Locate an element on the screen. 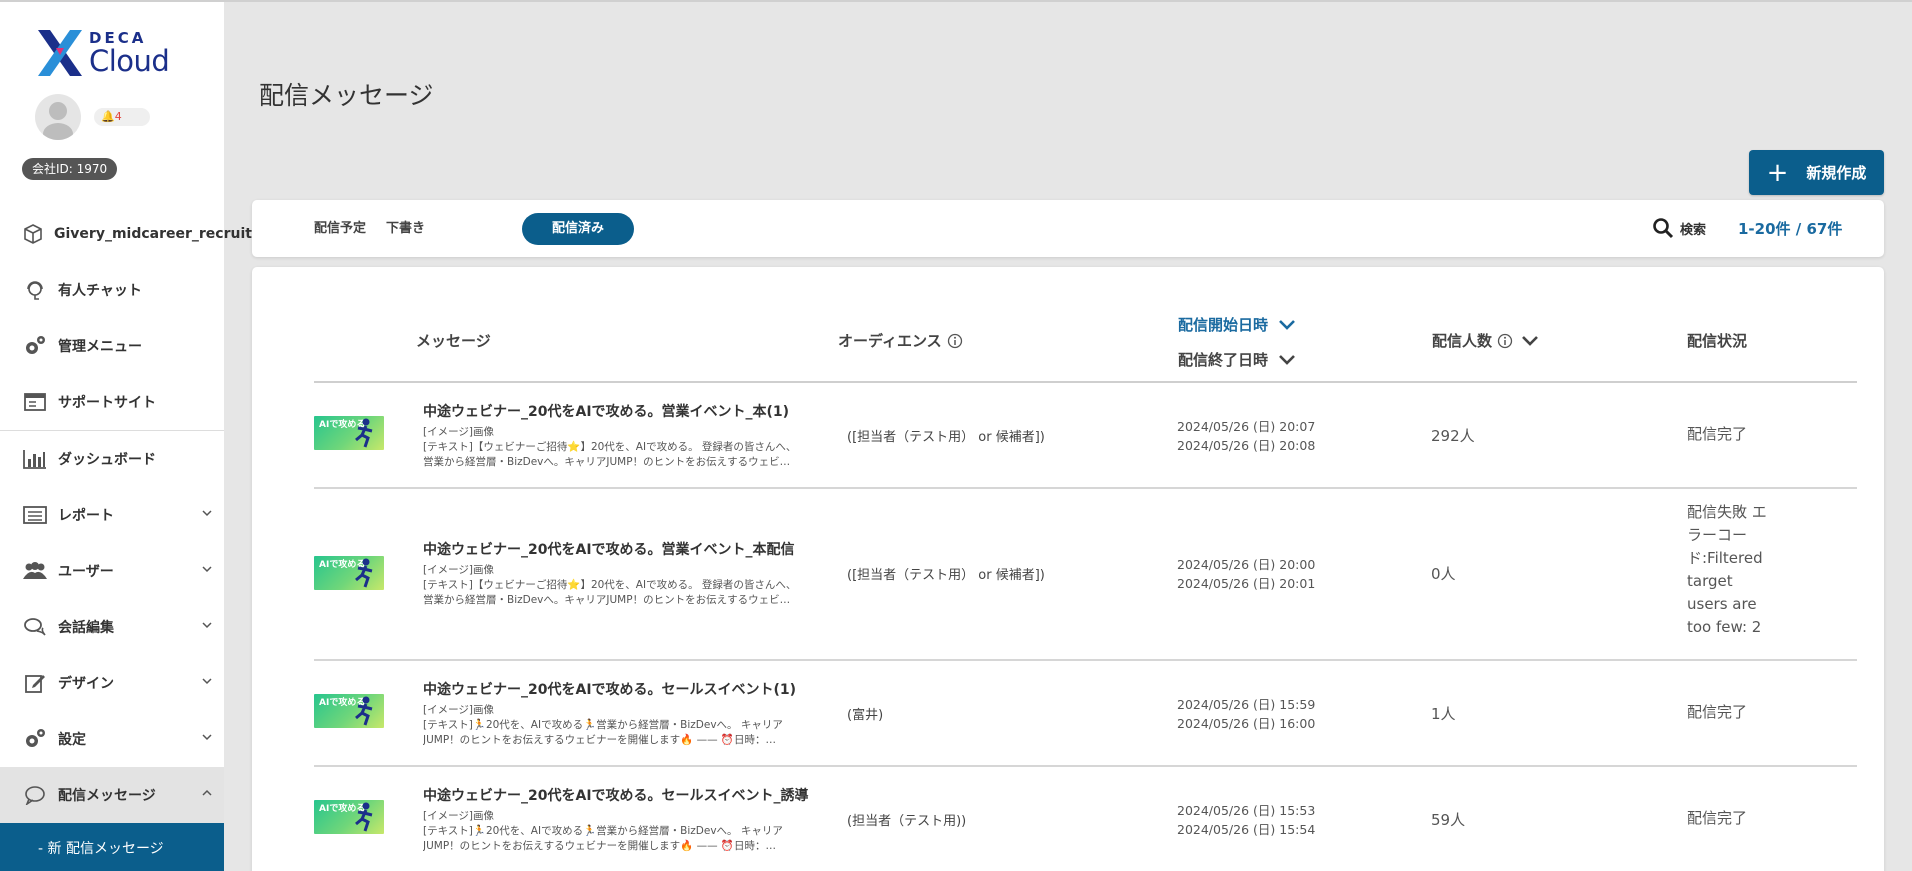  header-message: メッセージ is located at coordinates (453, 341).